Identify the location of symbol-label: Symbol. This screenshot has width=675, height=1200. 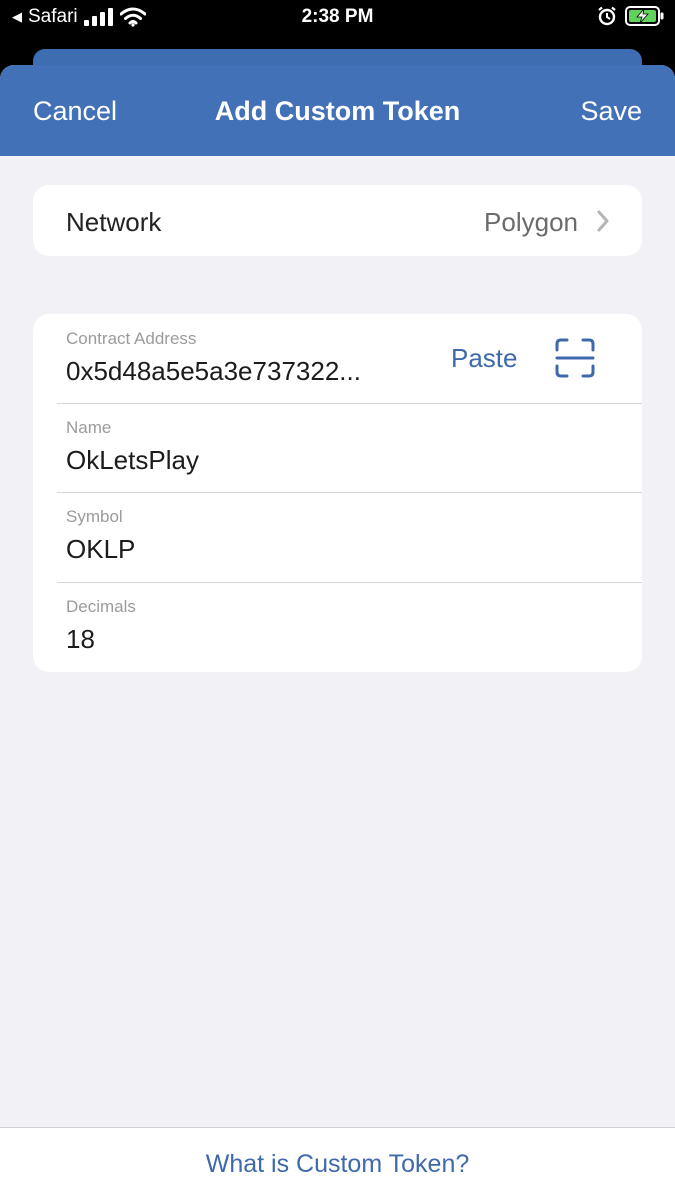
(94, 516).